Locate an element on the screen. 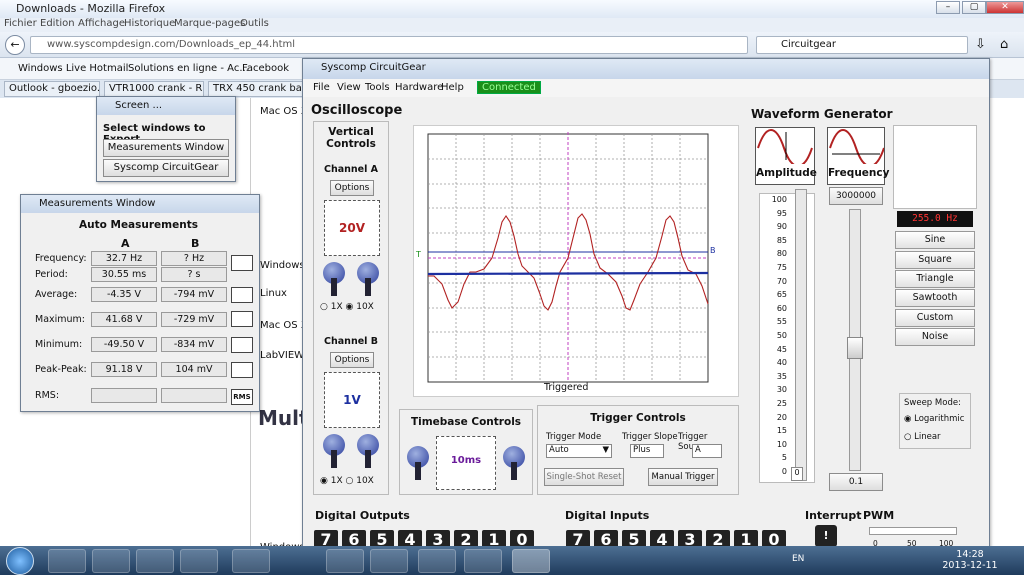  back-button: ← is located at coordinates (15, 45).